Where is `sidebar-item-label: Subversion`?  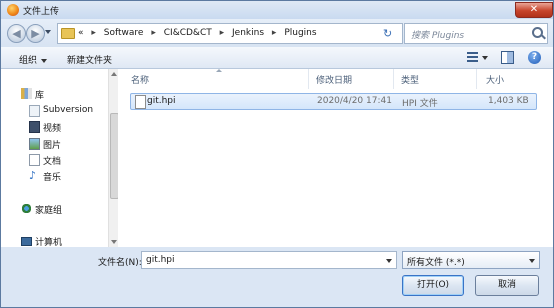
sidebar-item-label: Subversion is located at coordinates (68, 110).